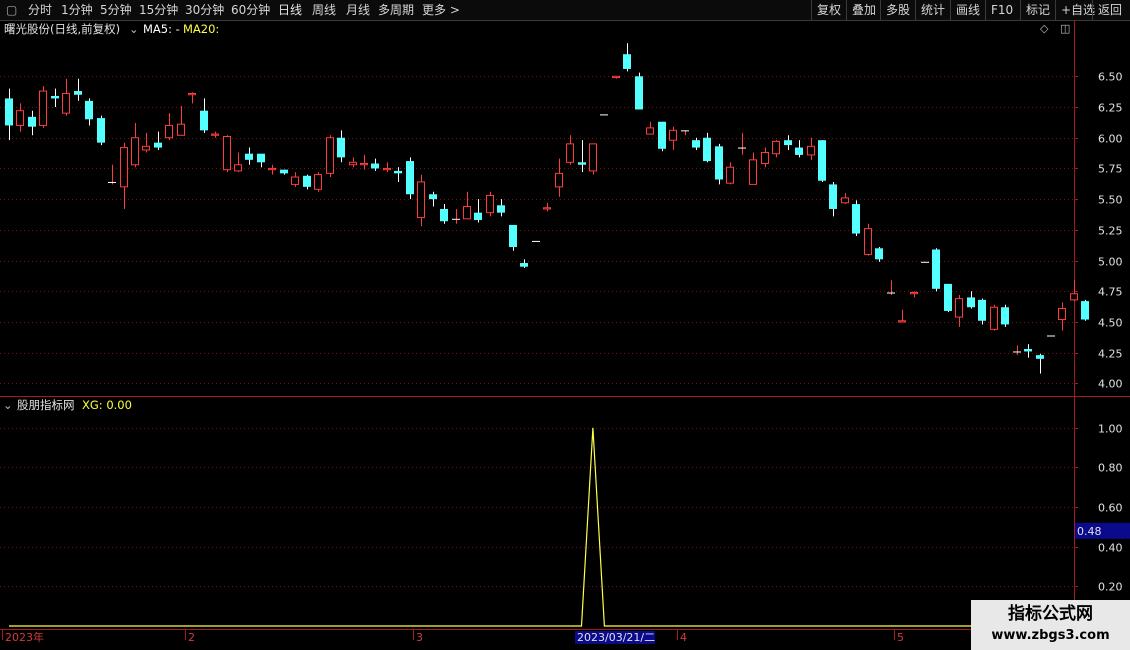 The width and height of the screenshot is (1130, 650). I want to click on indicator-tick-label: 1.00, so click(1110, 429).